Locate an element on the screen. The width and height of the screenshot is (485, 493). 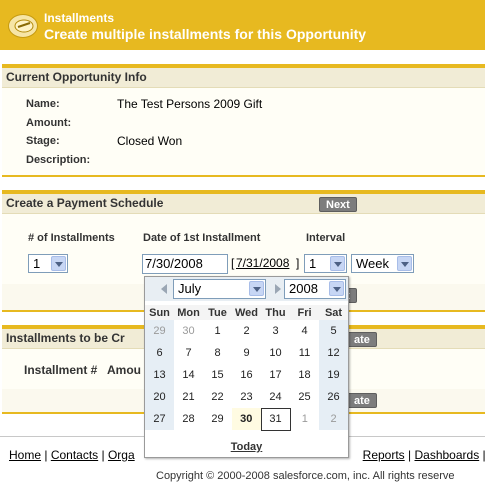
stage-value: Closed Won is located at coordinates (150, 141).